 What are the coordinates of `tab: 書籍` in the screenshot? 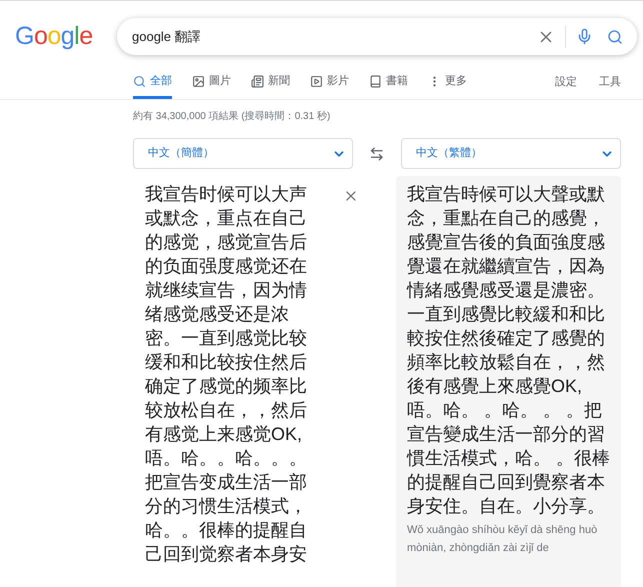 It's located at (388, 85).